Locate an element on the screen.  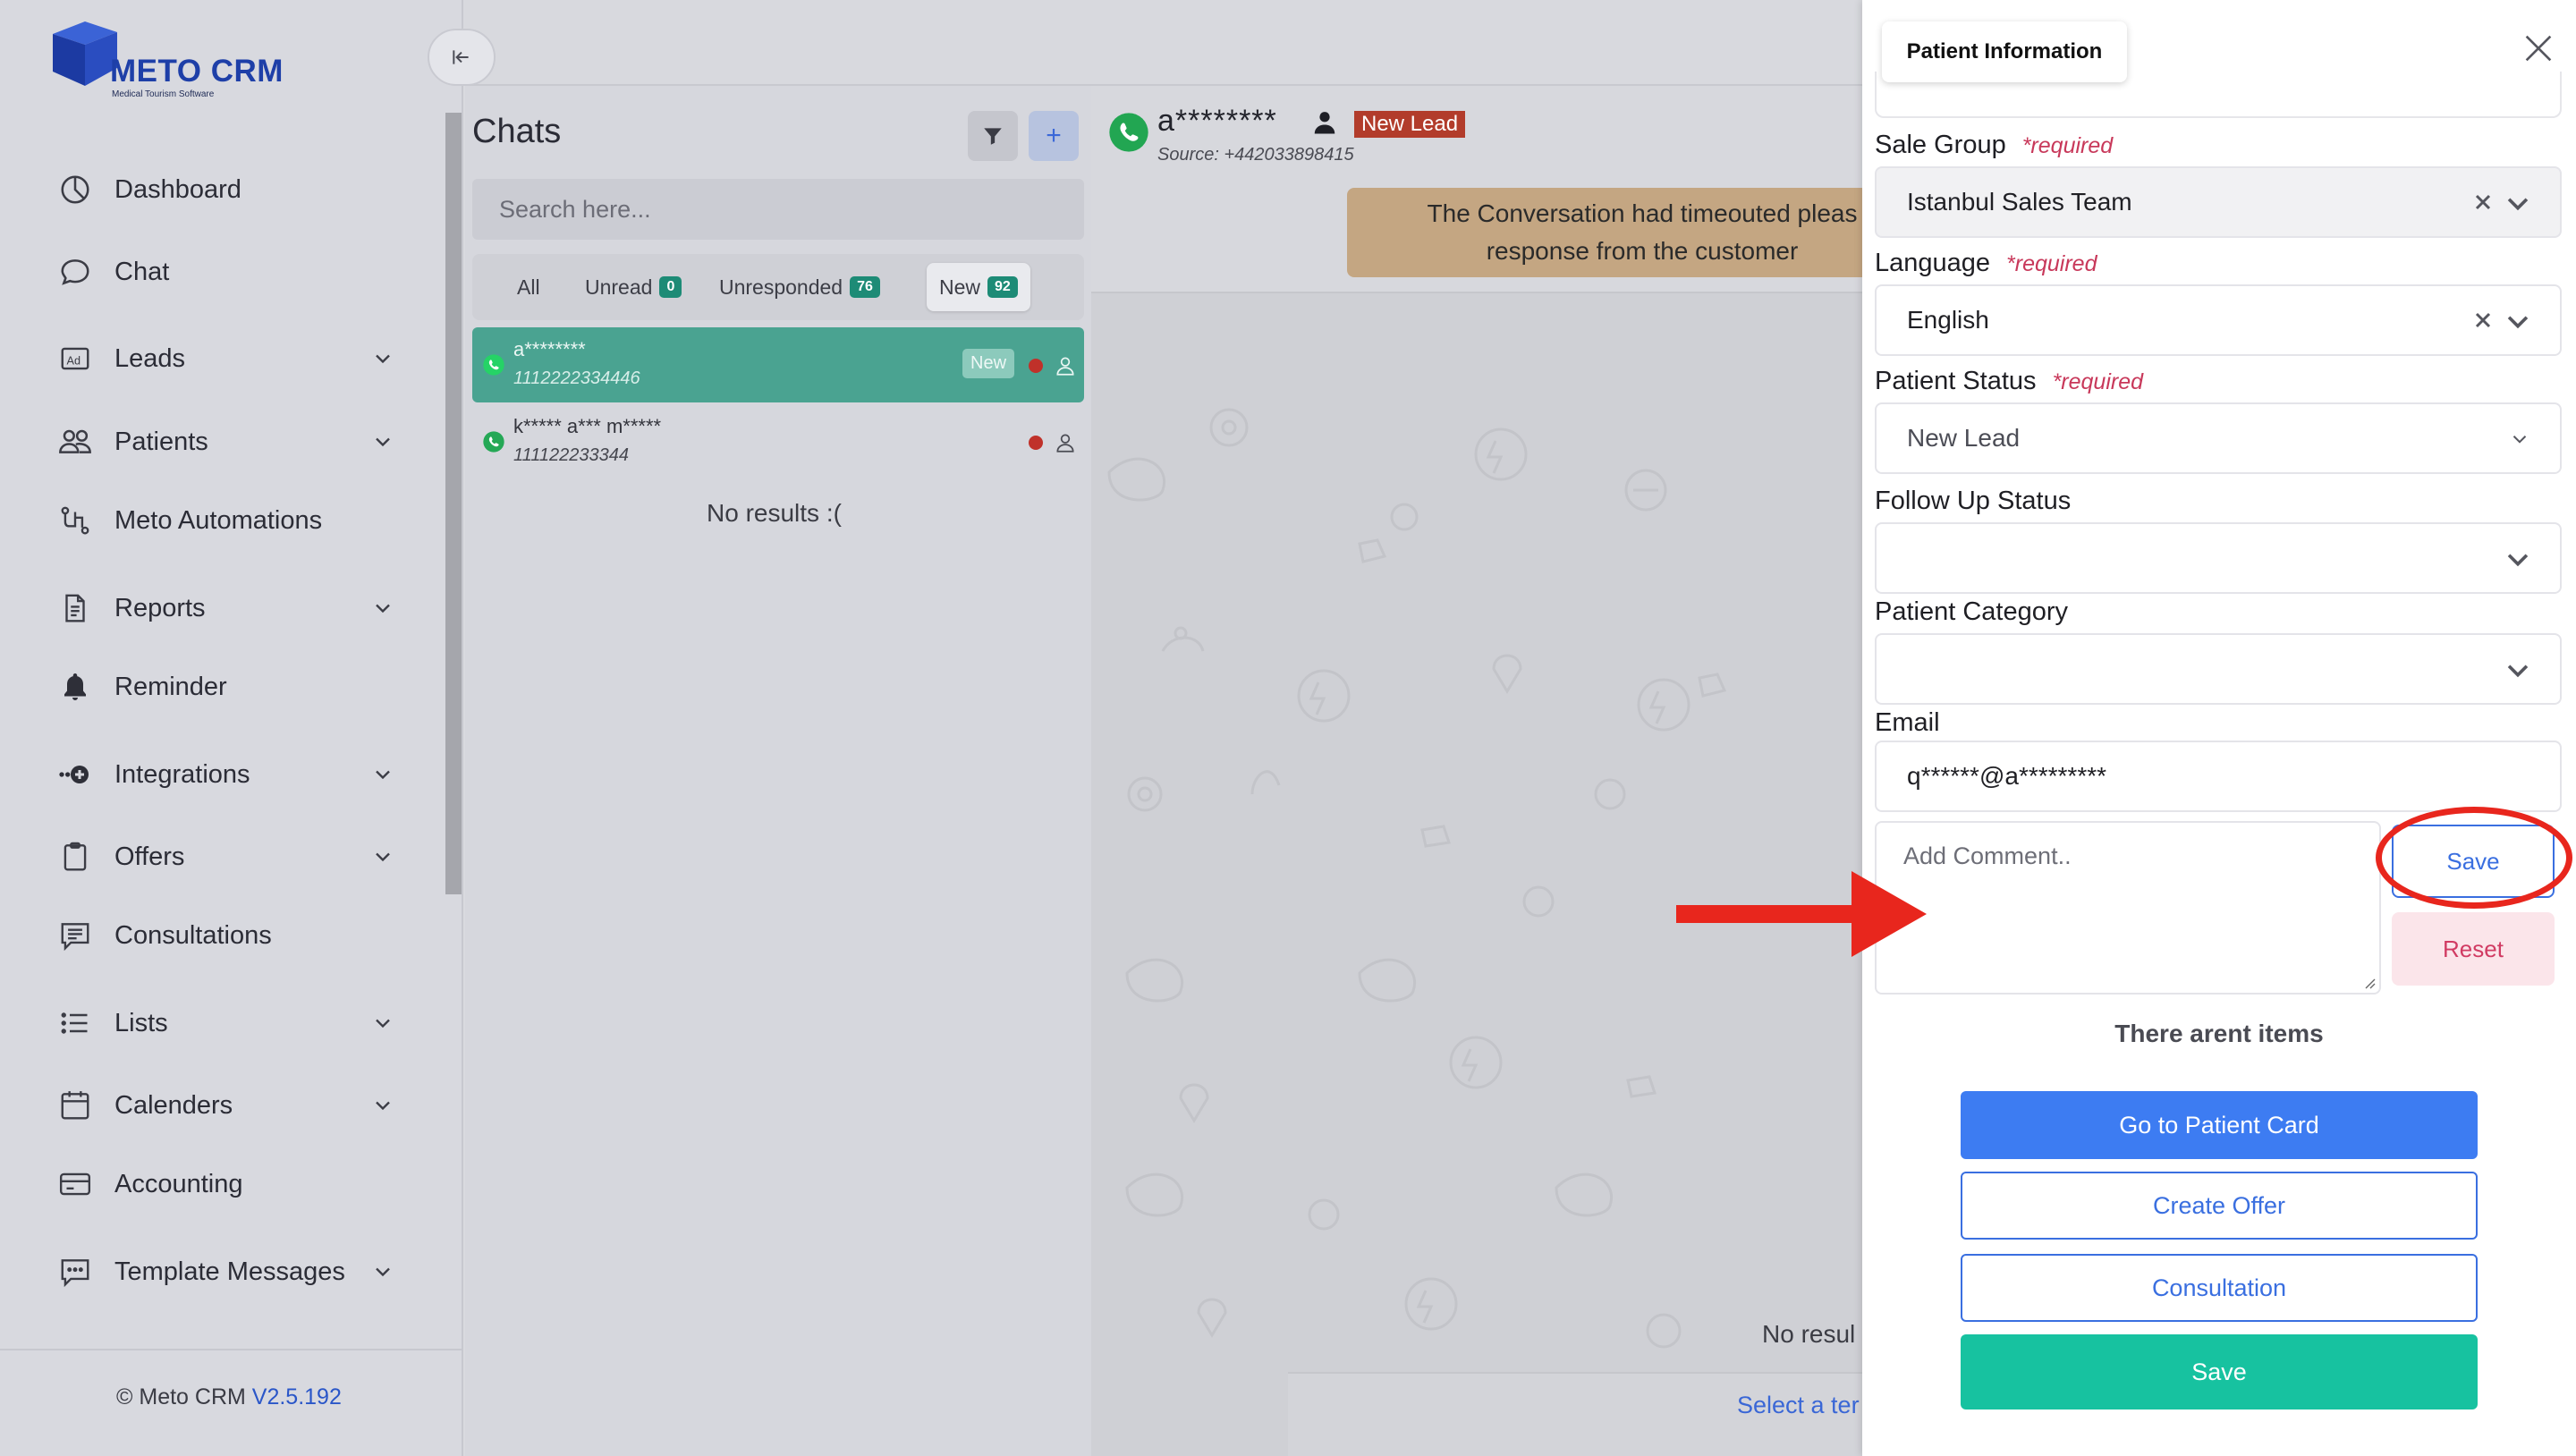
tab-all: All is located at coordinates (528, 287).